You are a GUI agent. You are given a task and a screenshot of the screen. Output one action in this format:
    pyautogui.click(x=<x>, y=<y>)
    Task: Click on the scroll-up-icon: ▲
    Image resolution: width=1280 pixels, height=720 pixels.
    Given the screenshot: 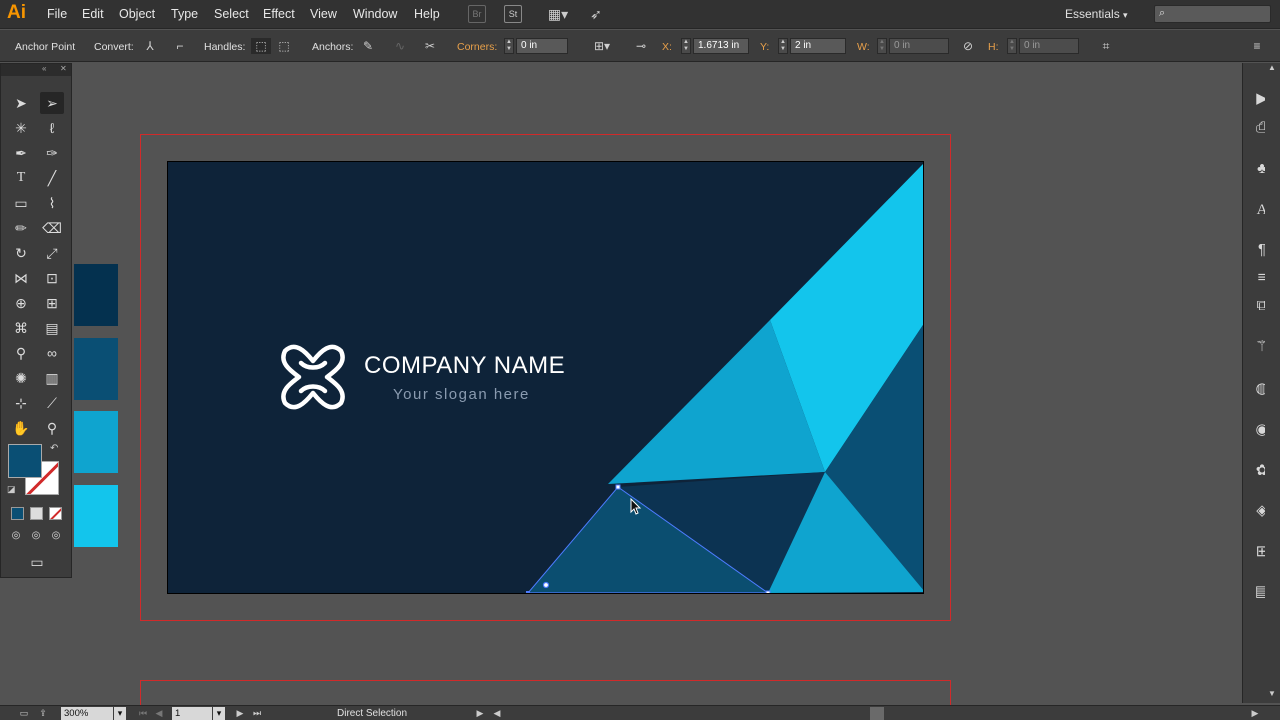 What is the action you would take?
    pyautogui.click(x=1272, y=67)
    